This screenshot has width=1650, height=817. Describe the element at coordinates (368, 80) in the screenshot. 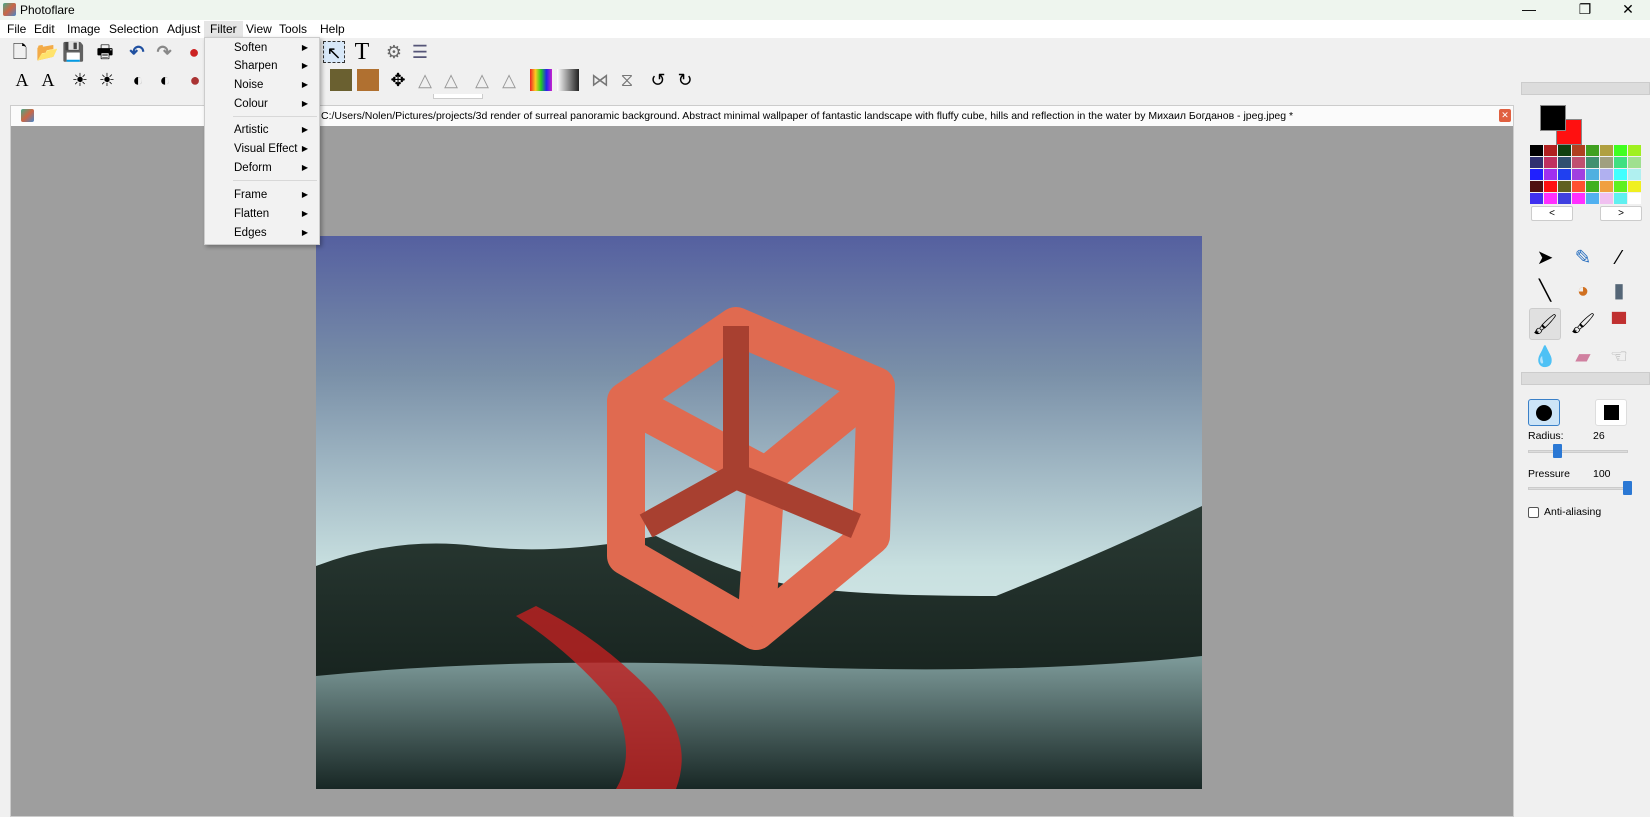

I see `landscape-warm-icon` at that location.